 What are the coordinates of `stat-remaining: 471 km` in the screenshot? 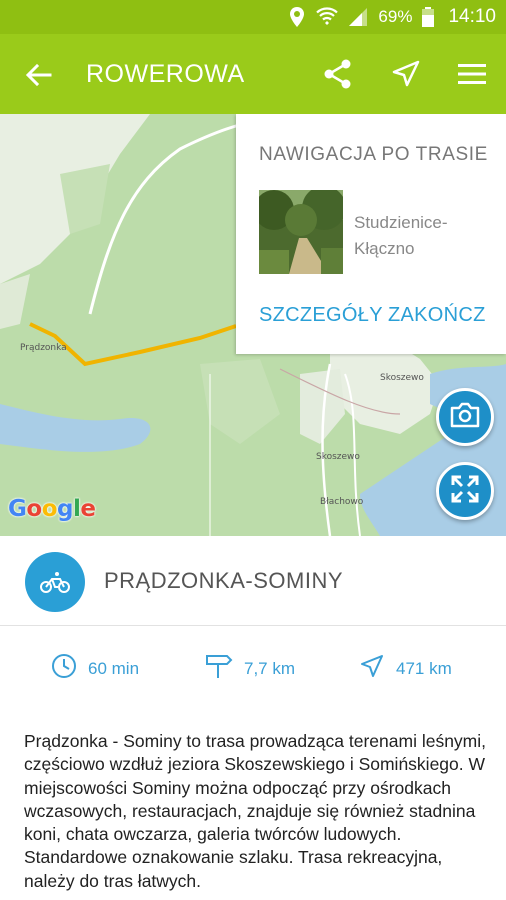 It's located at (405, 668).